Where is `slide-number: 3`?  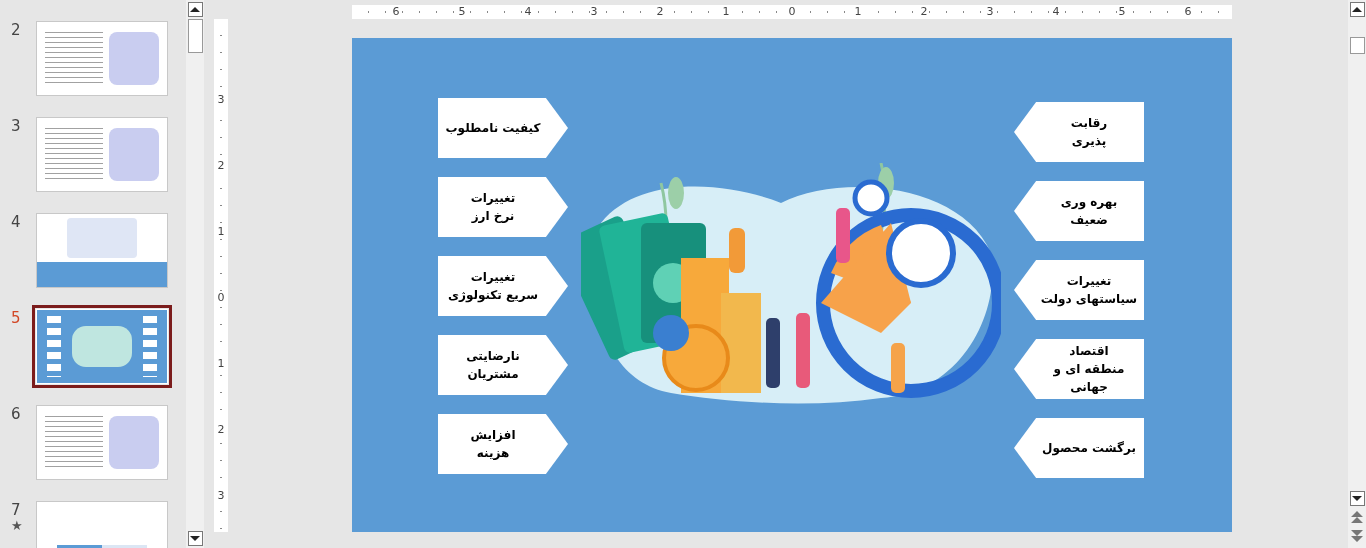 slide-number: 3 is located at coordinates (16, 126).